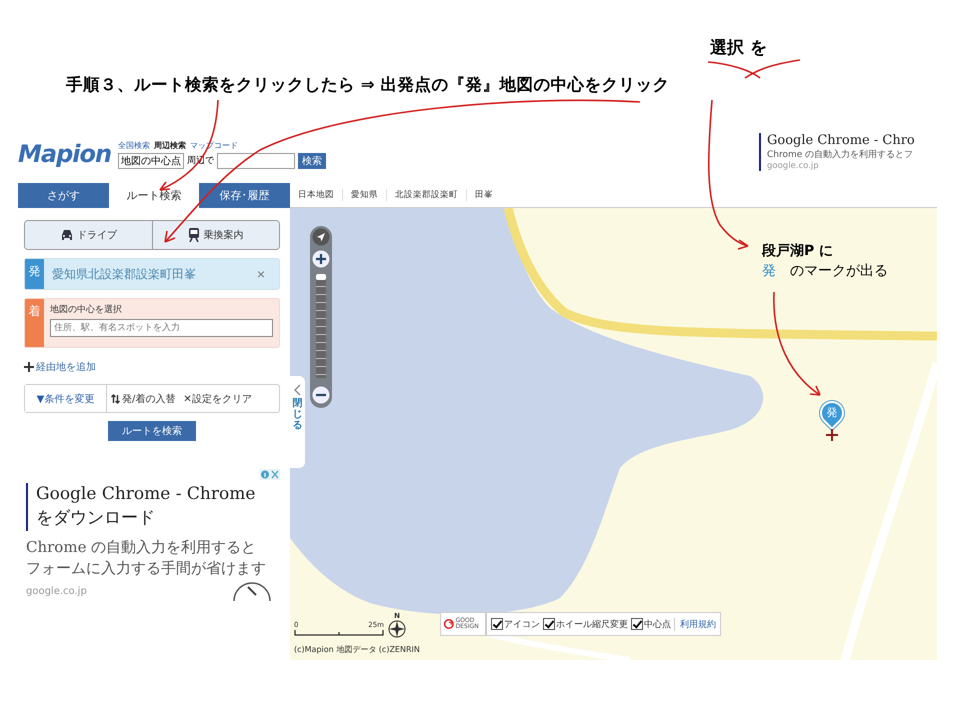 Image resolution: width=960 pixels, height=720 pixels. What do you see at coordinates (34, 323) in the screenshot?
I see `destination-badge: 着` at bounding box center [34, 323].